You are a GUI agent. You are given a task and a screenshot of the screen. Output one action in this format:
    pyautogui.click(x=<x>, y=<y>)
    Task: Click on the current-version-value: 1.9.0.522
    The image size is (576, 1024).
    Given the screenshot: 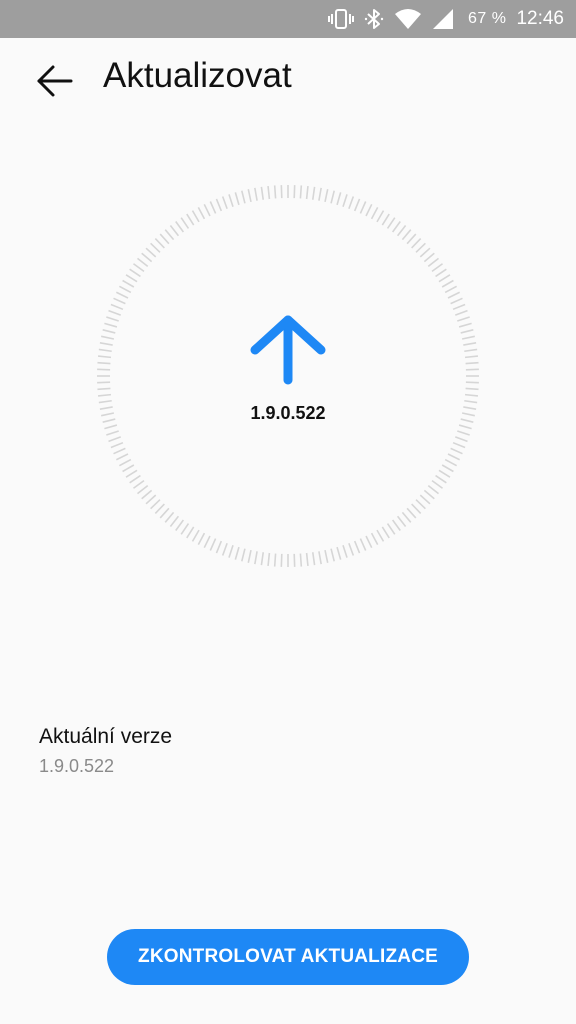 What is the action you would take?
    pyautogui.click(x=77, y=766)
    